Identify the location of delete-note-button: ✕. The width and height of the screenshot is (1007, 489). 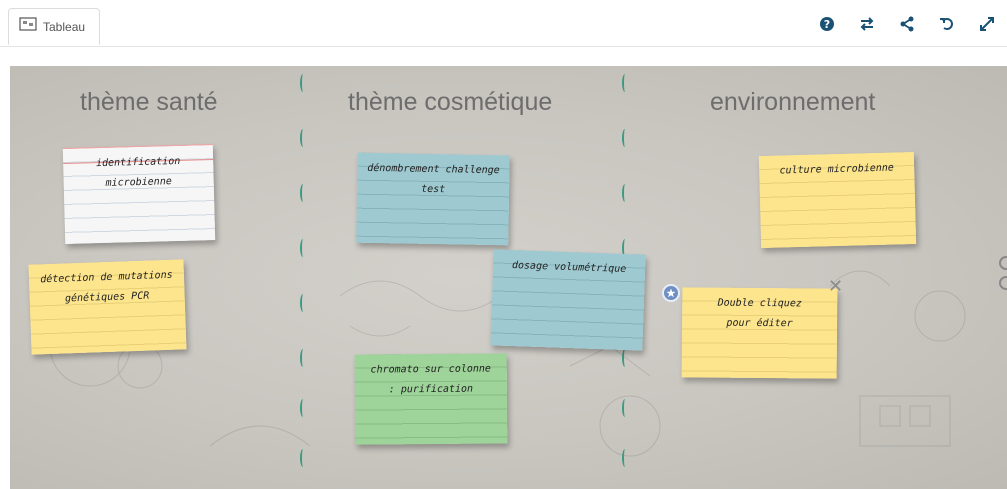
(835, 286).